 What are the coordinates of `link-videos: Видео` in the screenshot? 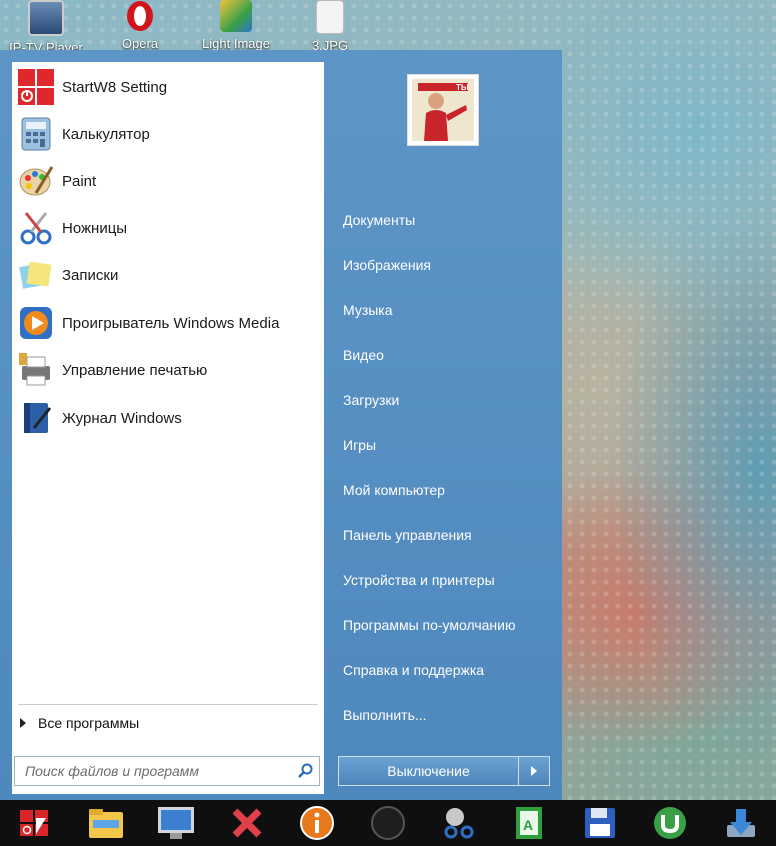 It's located at (363, 355).